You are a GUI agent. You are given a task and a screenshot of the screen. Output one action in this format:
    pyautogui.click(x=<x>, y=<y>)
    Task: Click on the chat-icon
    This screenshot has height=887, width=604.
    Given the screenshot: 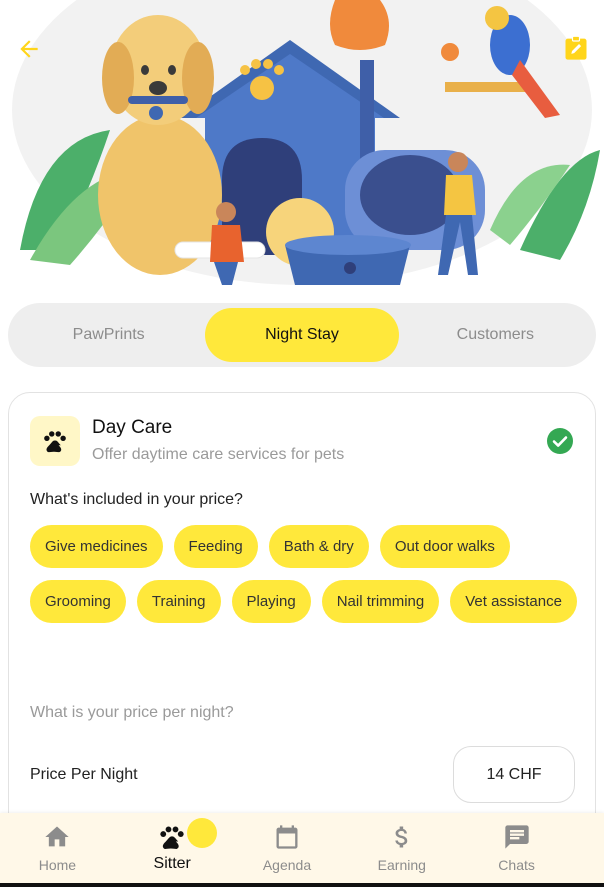 What is the action you would take?
    pyautogui.click(x=516, y=837)
    